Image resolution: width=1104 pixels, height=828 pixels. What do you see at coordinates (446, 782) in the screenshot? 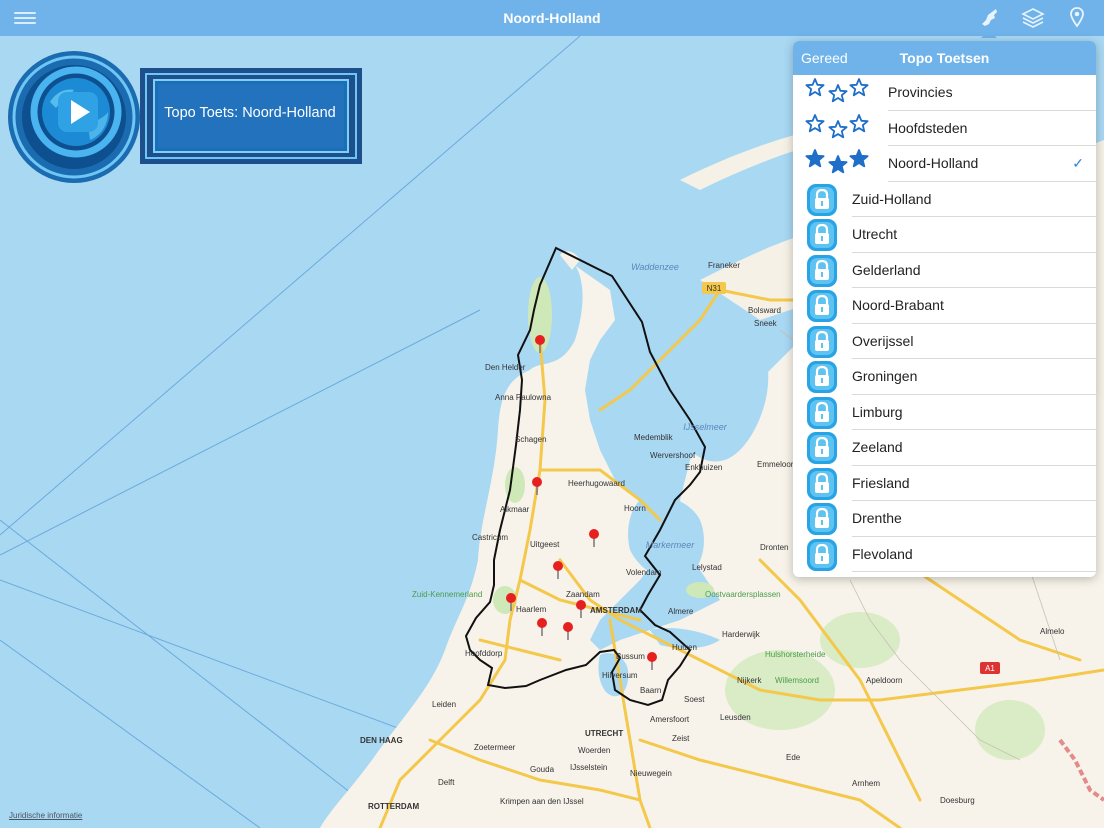
I see `label-delft: Delft` at bounding box center [446, 782].